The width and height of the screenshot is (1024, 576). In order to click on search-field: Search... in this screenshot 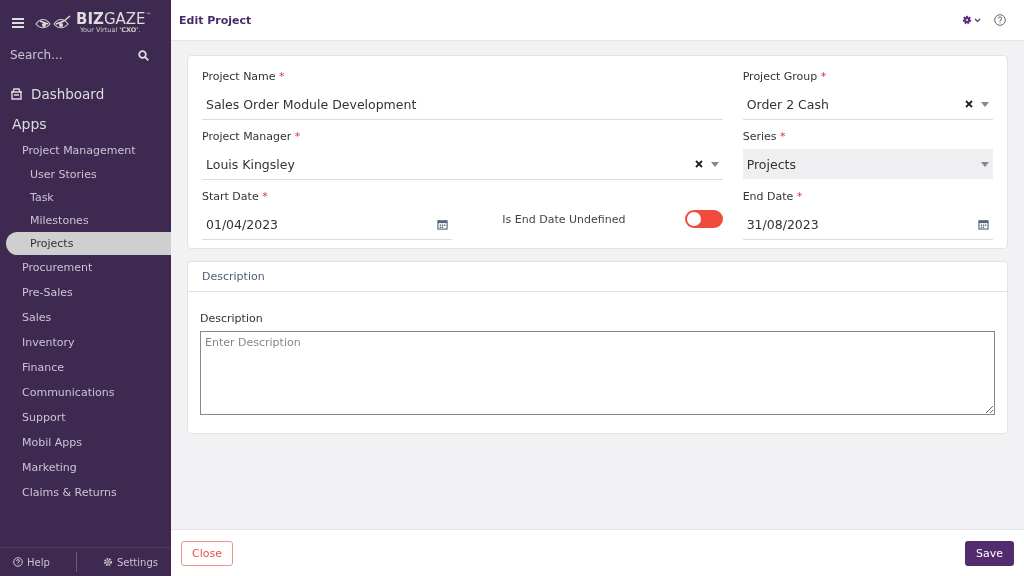, I will do `click(65, 55)`.